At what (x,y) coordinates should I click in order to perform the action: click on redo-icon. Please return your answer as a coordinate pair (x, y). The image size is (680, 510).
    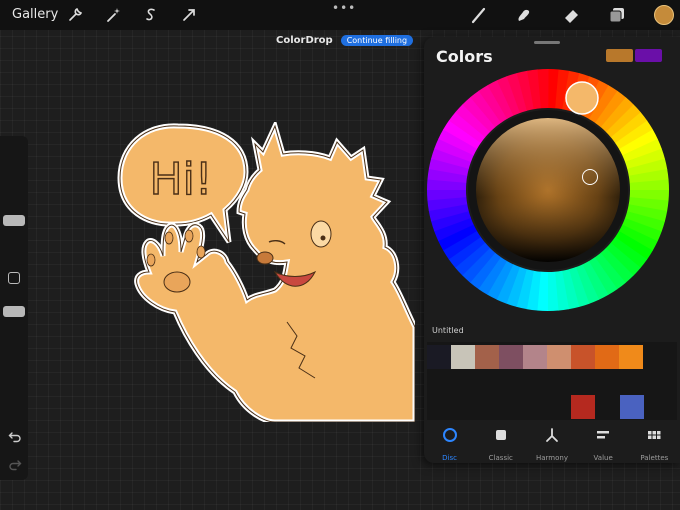
    Looking at the image, I should click on (15, 463).